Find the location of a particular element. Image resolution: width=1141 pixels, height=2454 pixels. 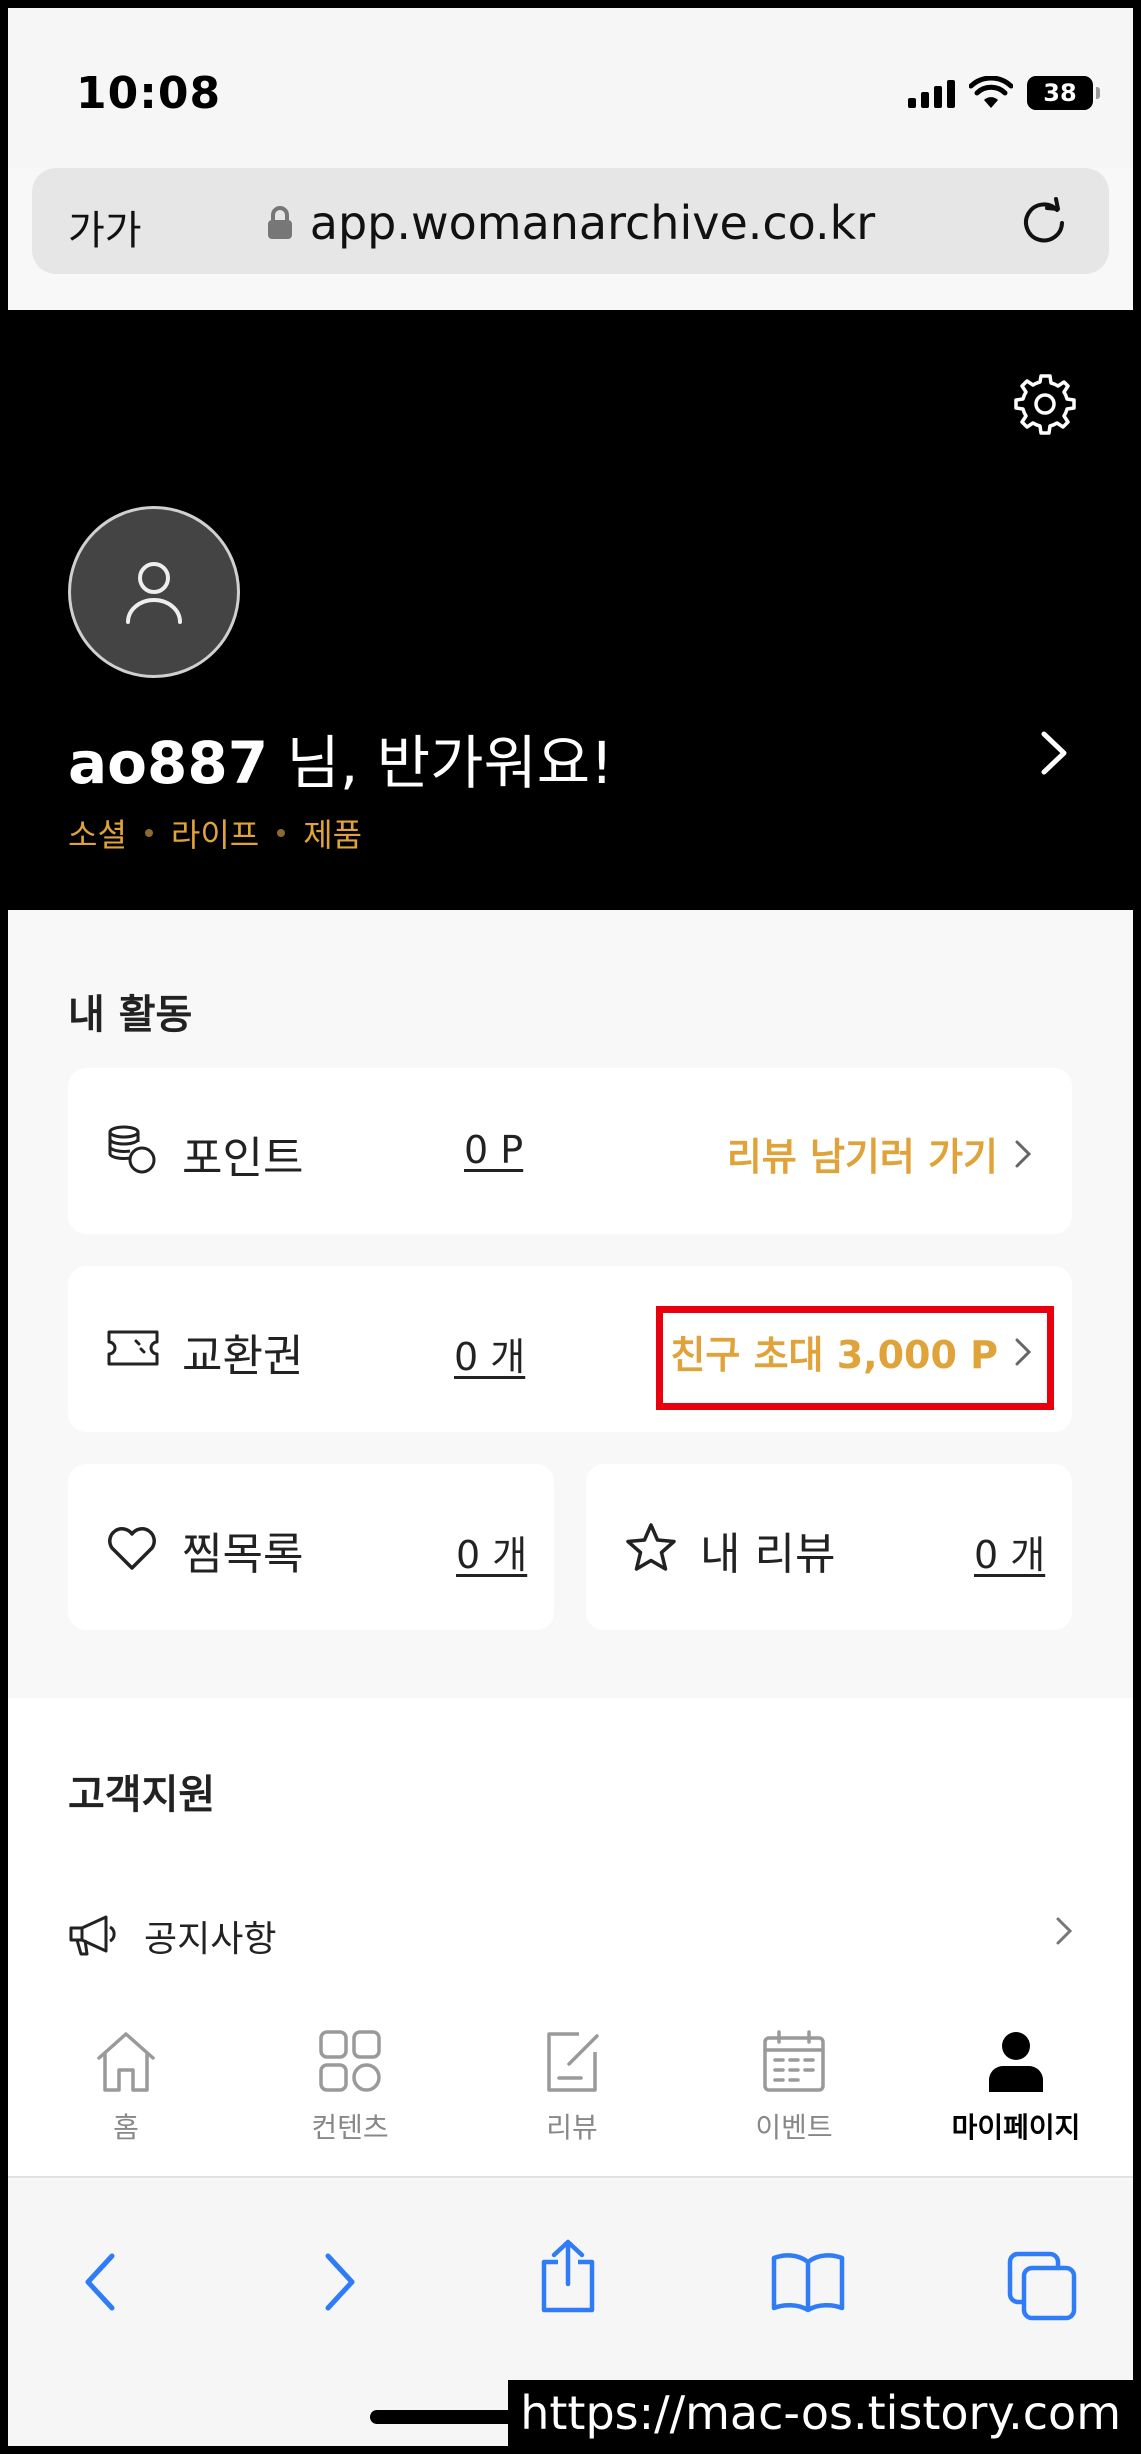

tab-mypage-label: 마이페이지 is located at coordinates (1016, 2127).